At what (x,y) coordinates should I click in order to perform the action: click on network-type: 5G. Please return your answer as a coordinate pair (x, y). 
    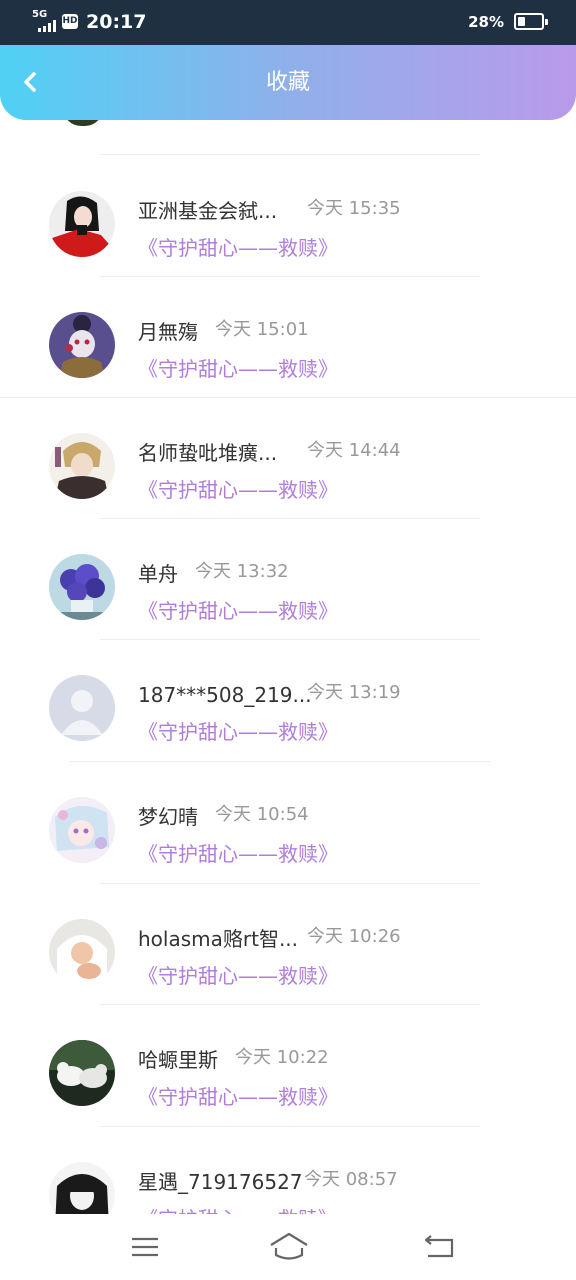
    Looking at the image, I should click on (40, 14).